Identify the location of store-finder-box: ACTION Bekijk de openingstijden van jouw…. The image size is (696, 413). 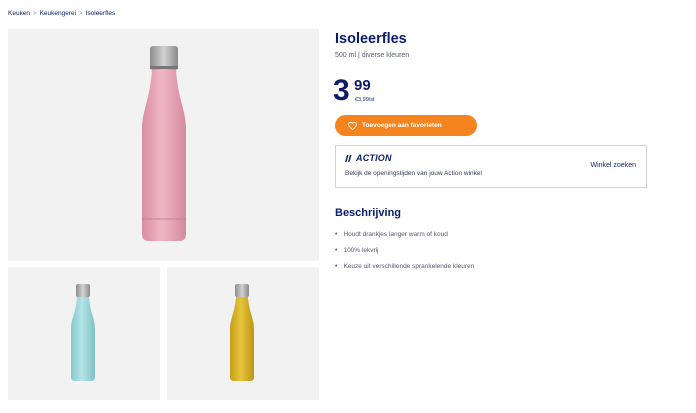
(491, 166).